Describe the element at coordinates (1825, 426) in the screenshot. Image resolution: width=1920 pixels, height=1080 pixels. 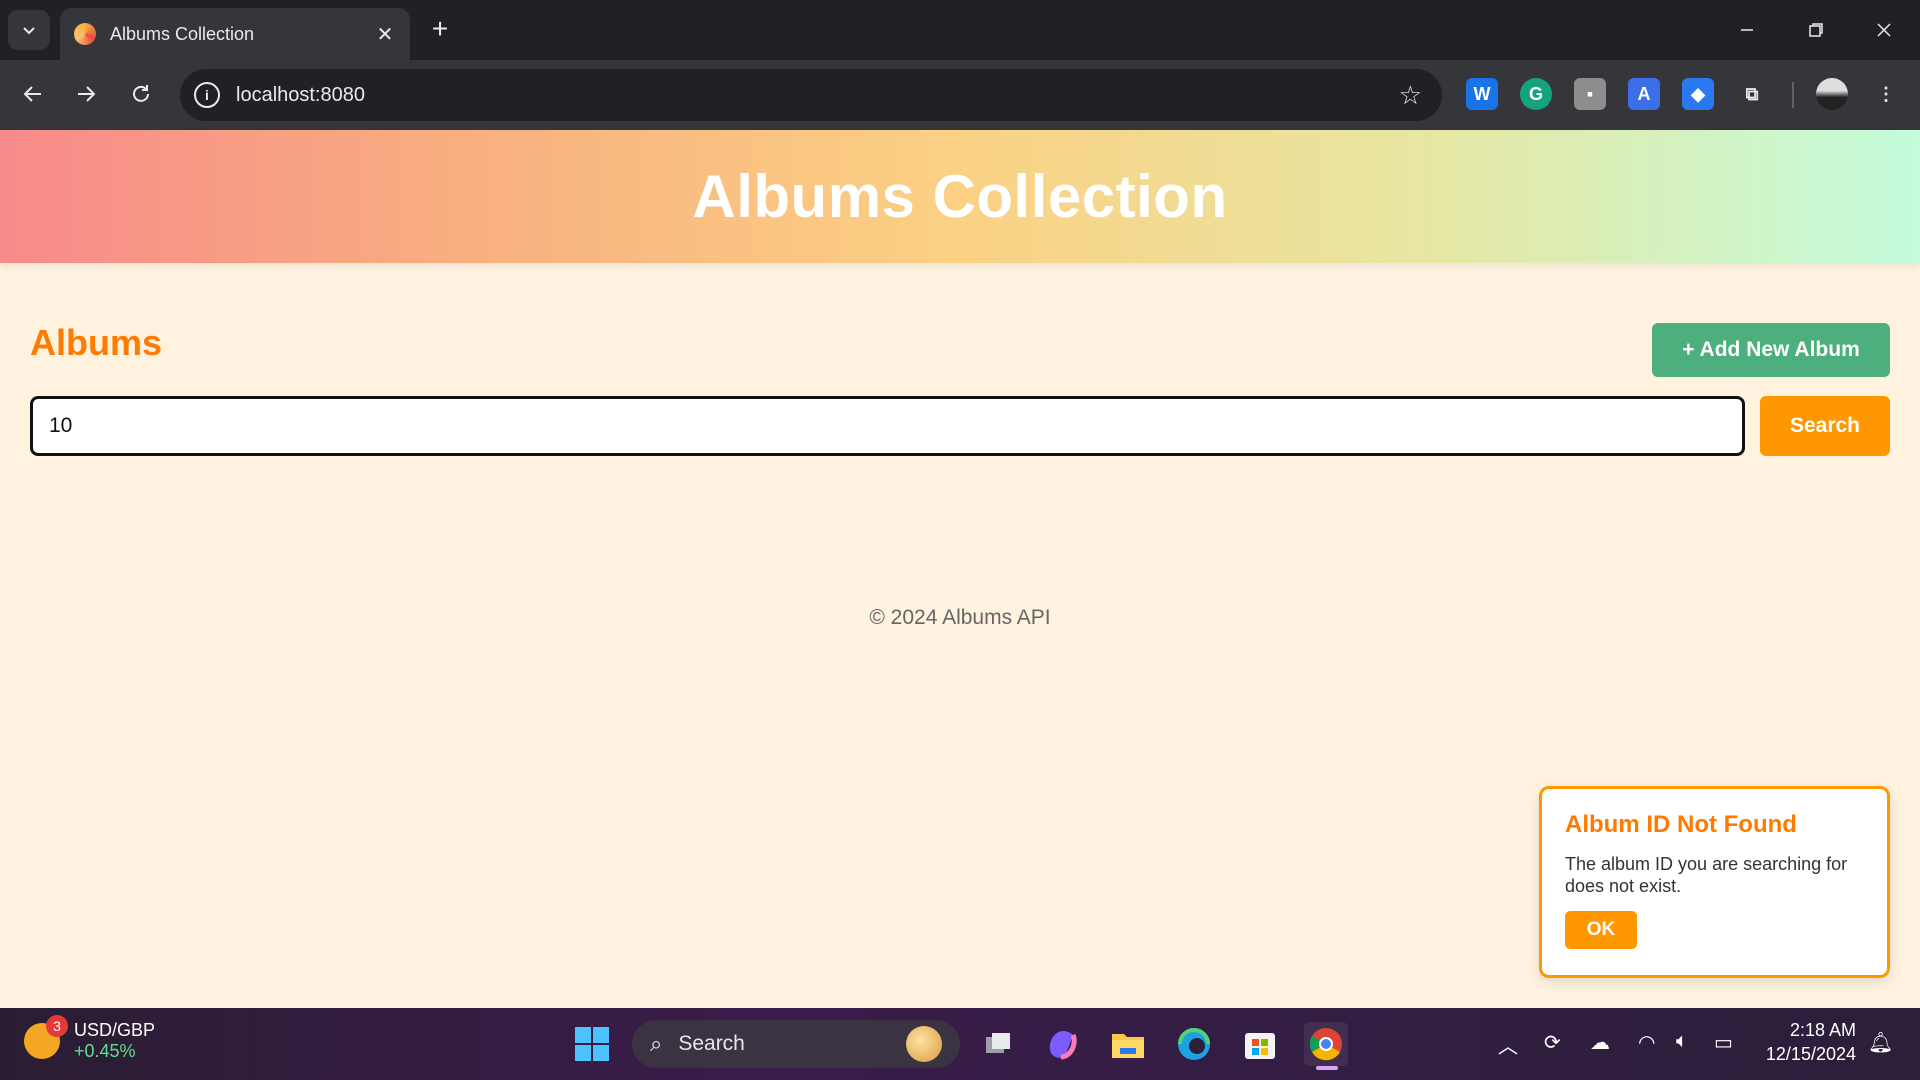
I see `search-button: Search` at that location.